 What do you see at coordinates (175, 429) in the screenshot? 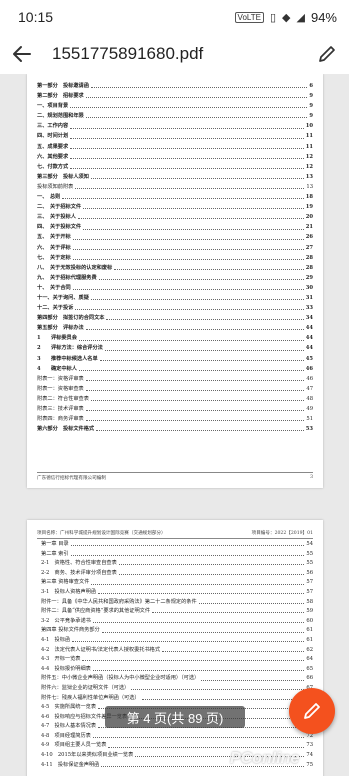
I see `toc-entry: 第六部分 投标文件格式 53` at bounding box center [175, 429].